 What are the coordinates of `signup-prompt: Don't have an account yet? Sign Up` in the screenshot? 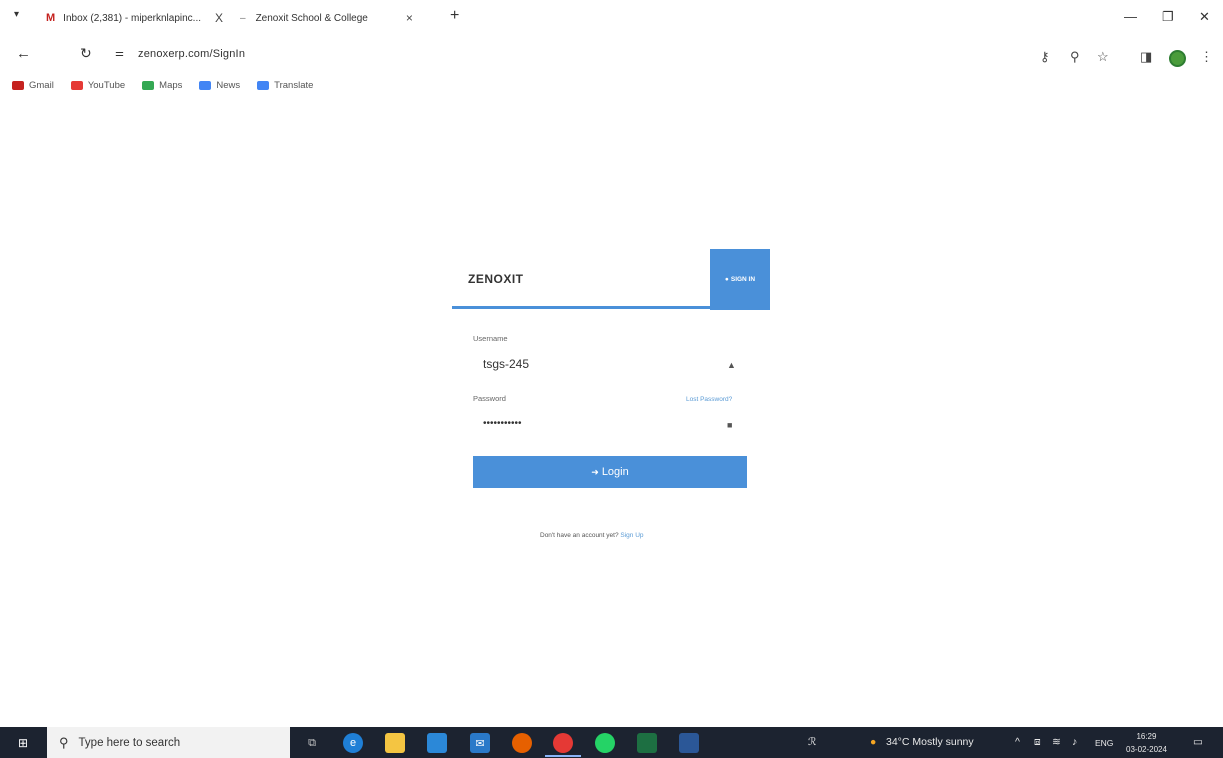 It's located at (592, 535).